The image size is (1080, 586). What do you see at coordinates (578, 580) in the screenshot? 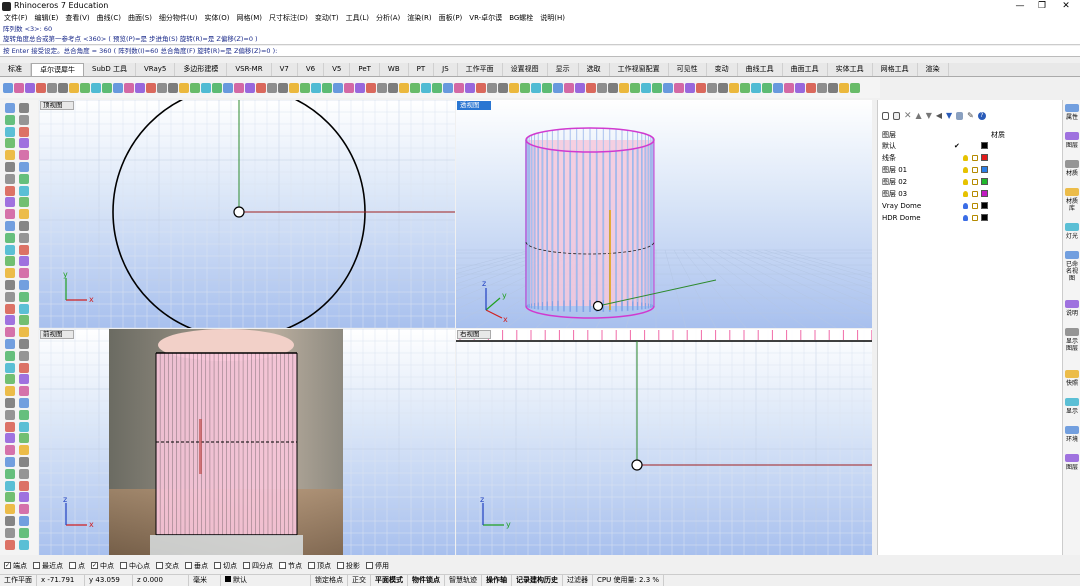
I see `status-filter: 过滤器` at bounding box center [578, 580].